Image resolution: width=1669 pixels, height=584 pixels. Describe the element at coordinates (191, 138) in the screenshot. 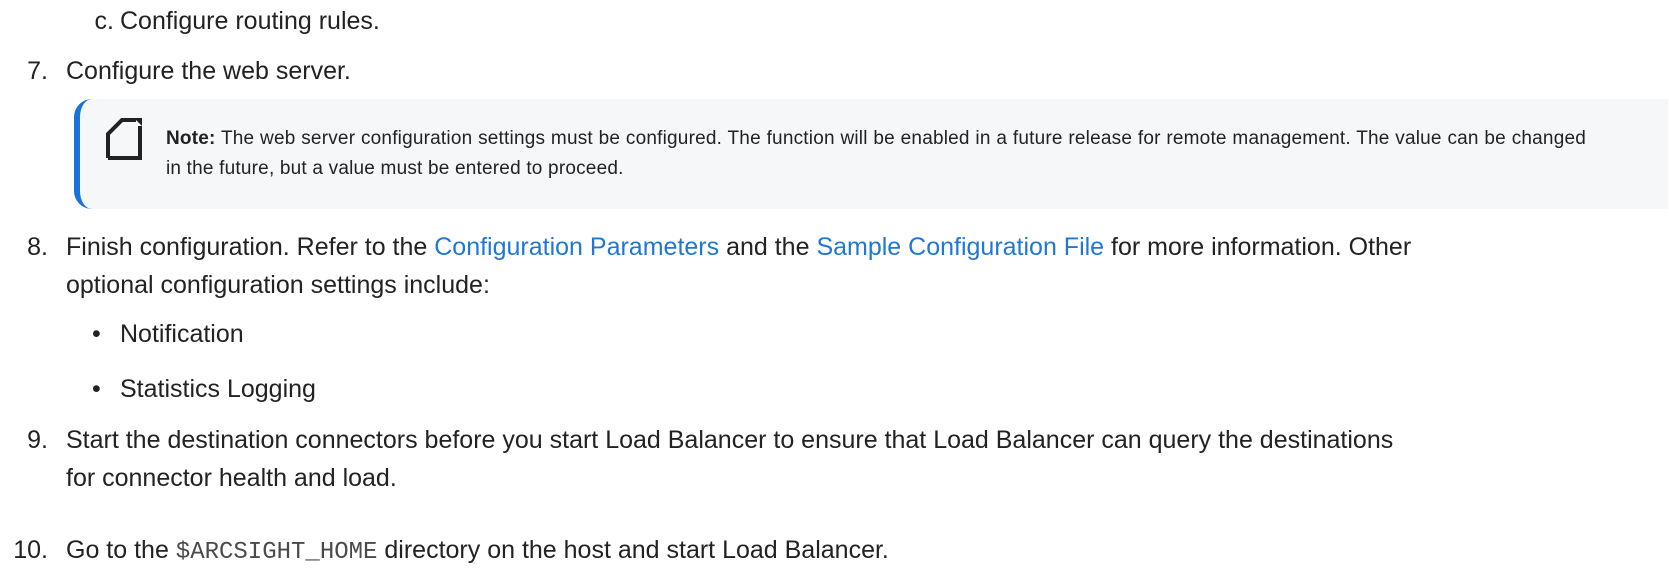

I see `note-label: Note:` at that location.